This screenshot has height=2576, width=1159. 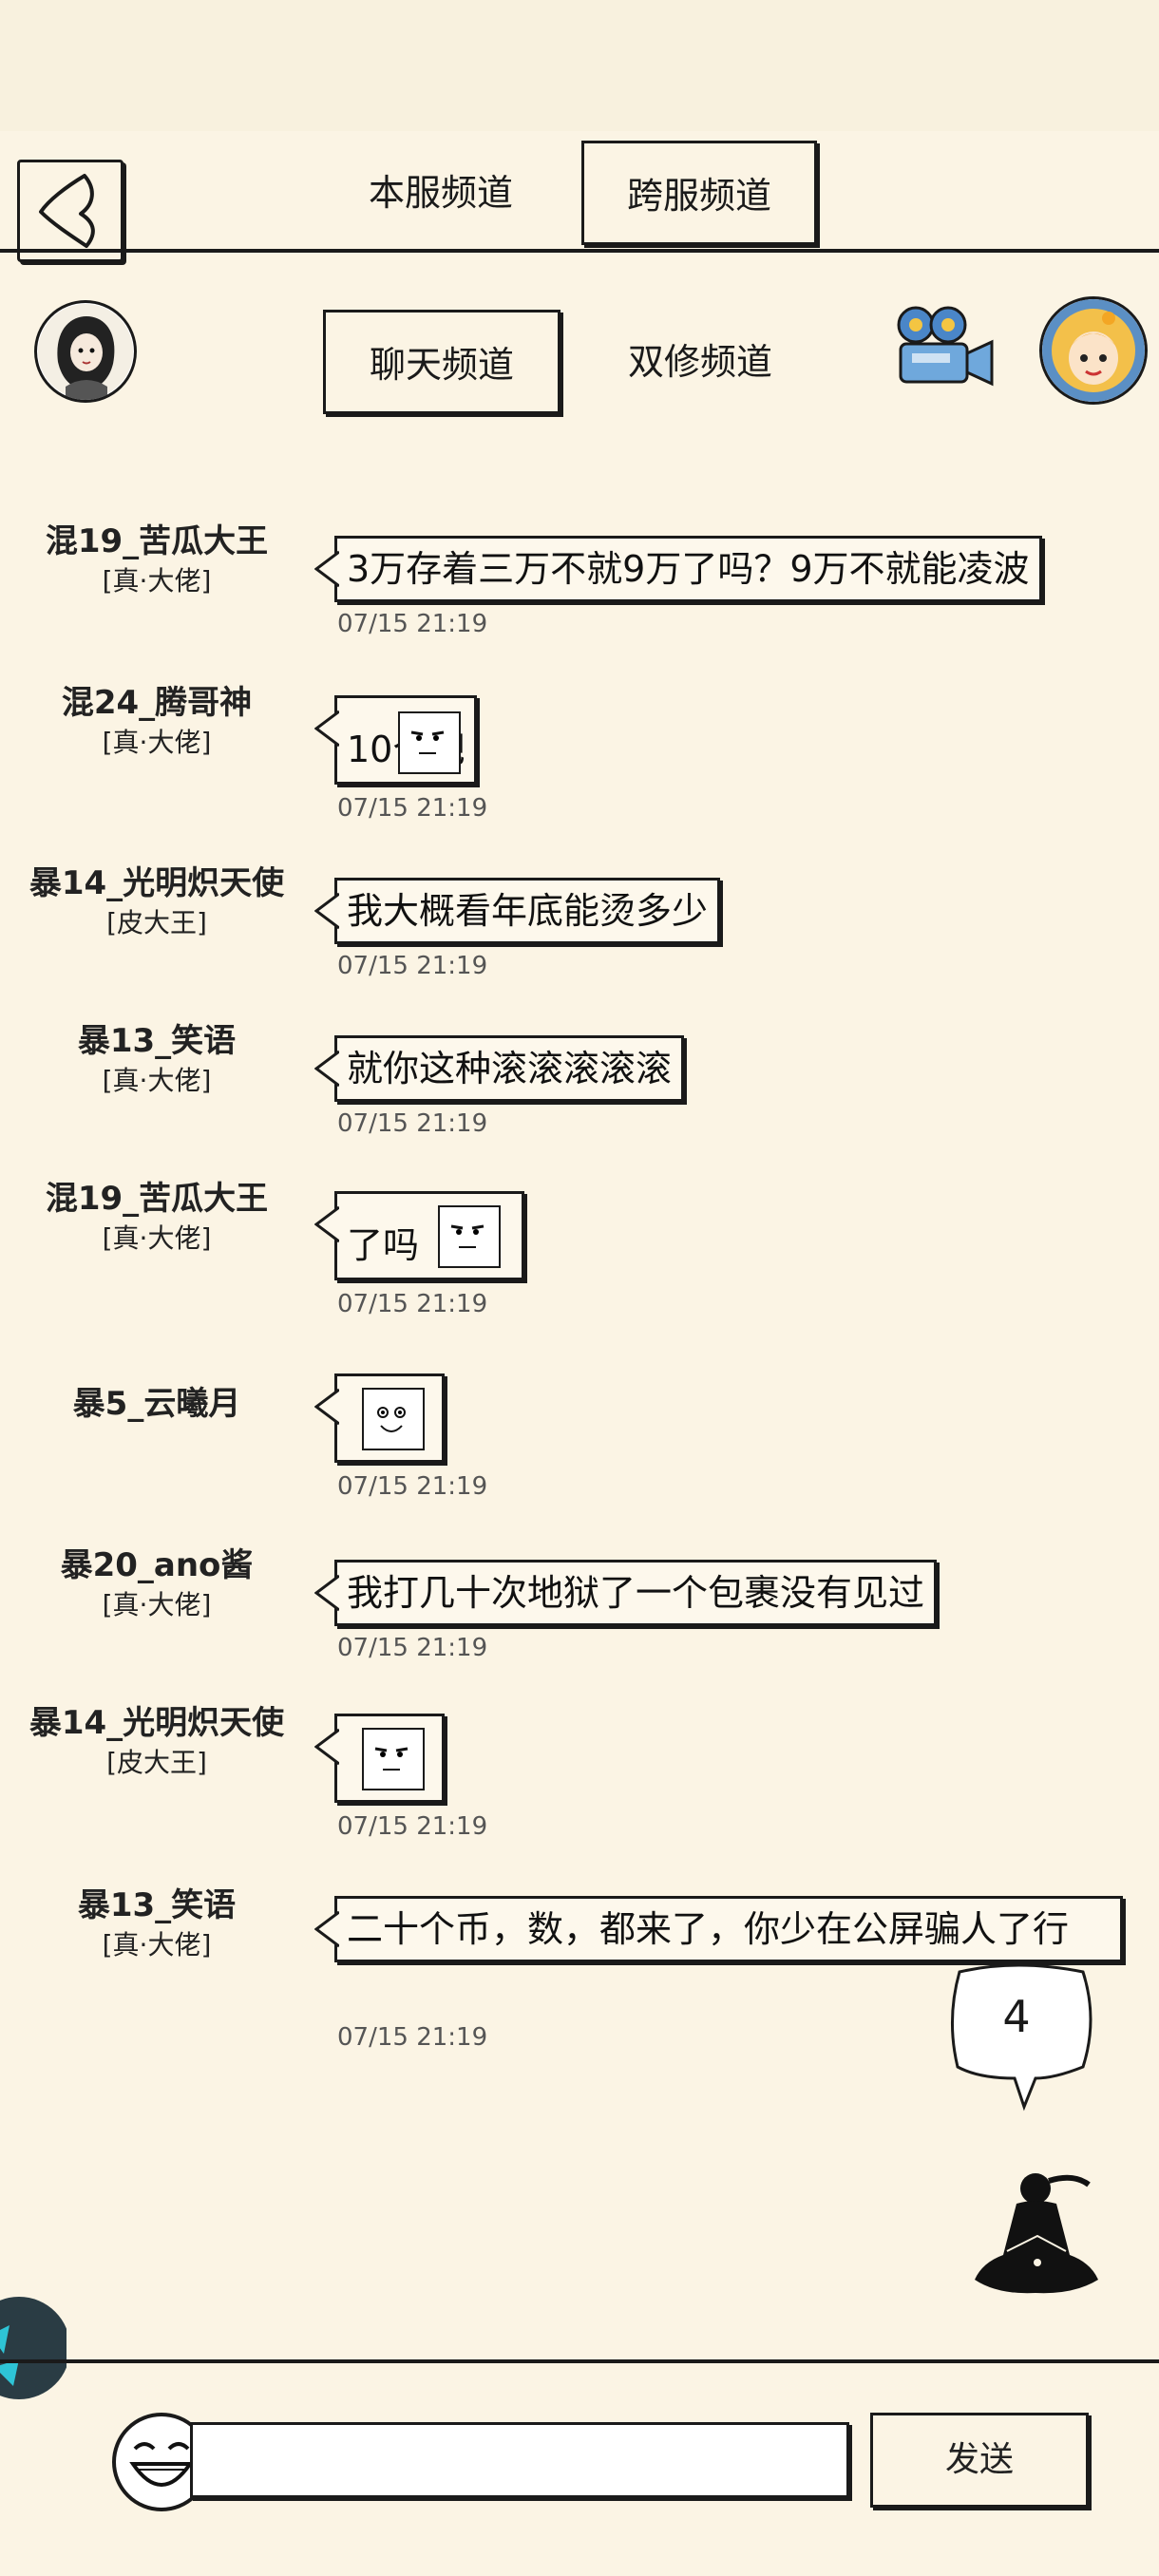 What do you see at coordinates (510, 1068) in the screenshot?
I see `message-text: 就你这种滚滚滚滚滚` at bounding box center [510, 1068].